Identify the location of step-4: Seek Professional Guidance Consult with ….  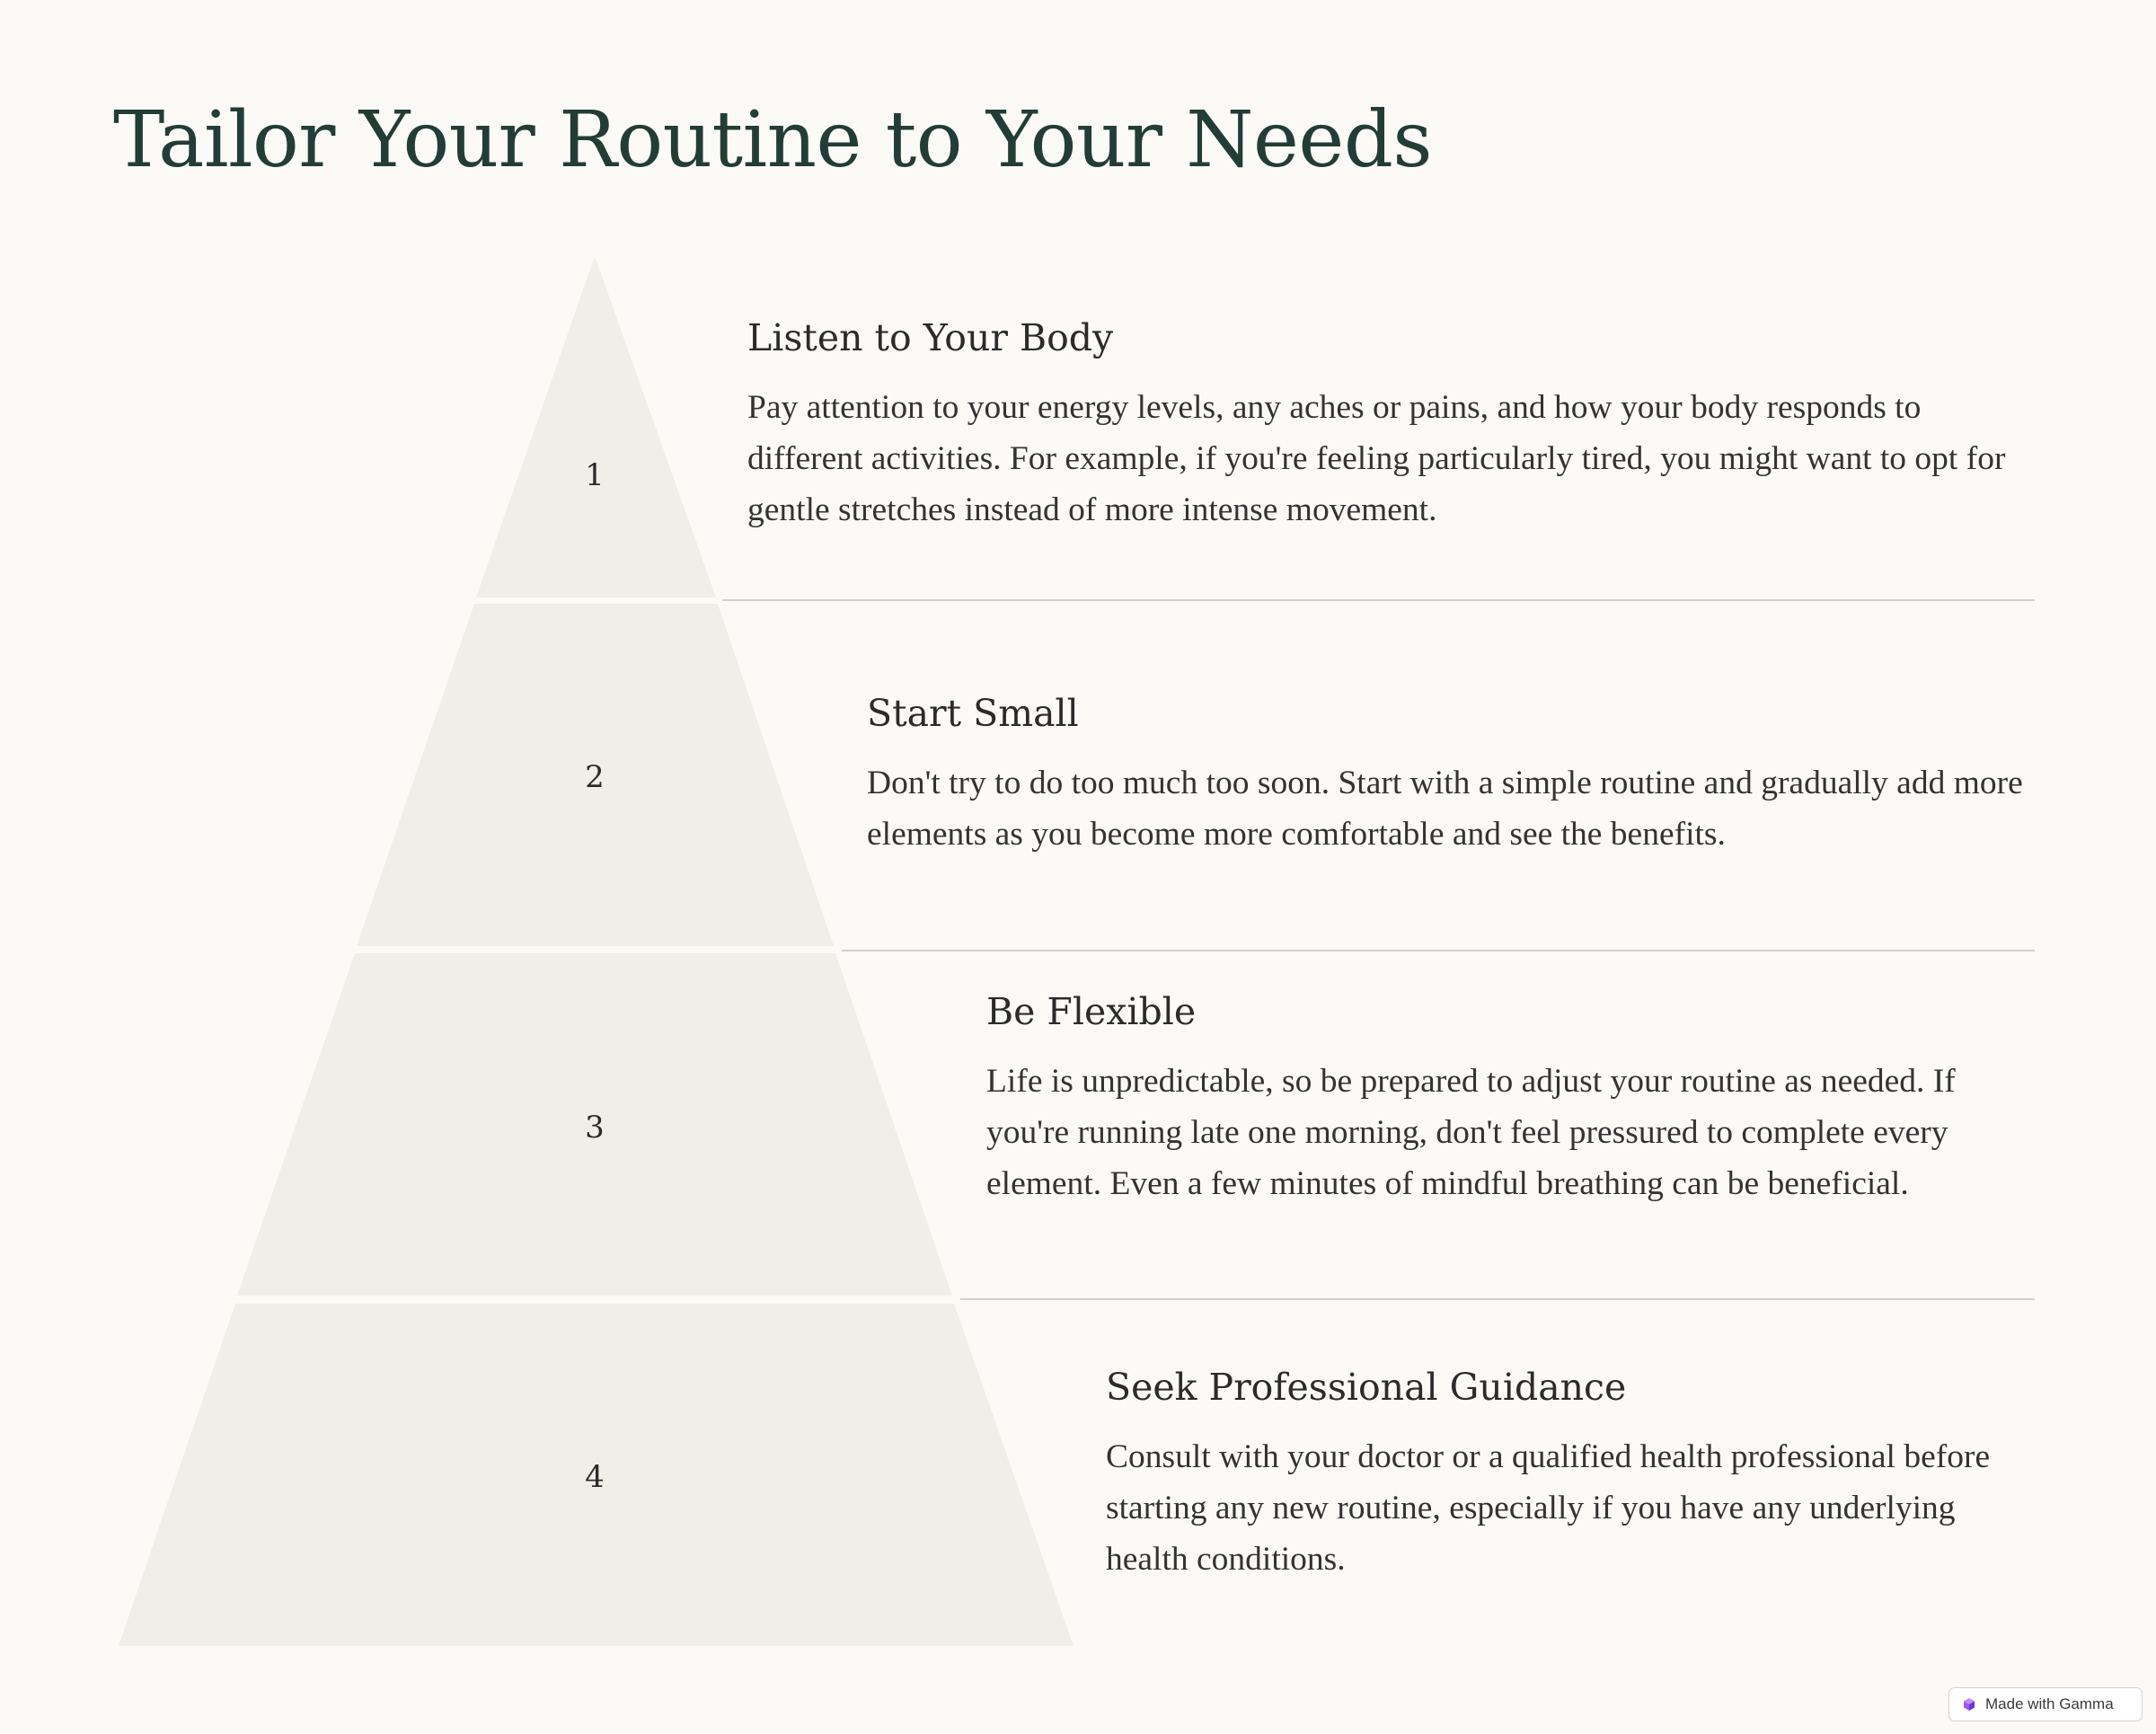
(1560, 1471).